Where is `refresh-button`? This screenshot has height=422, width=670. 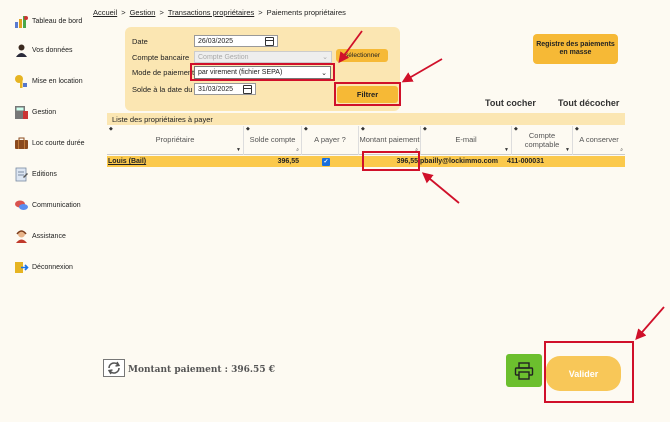
refresh-button is located at coordinates (114, 368).